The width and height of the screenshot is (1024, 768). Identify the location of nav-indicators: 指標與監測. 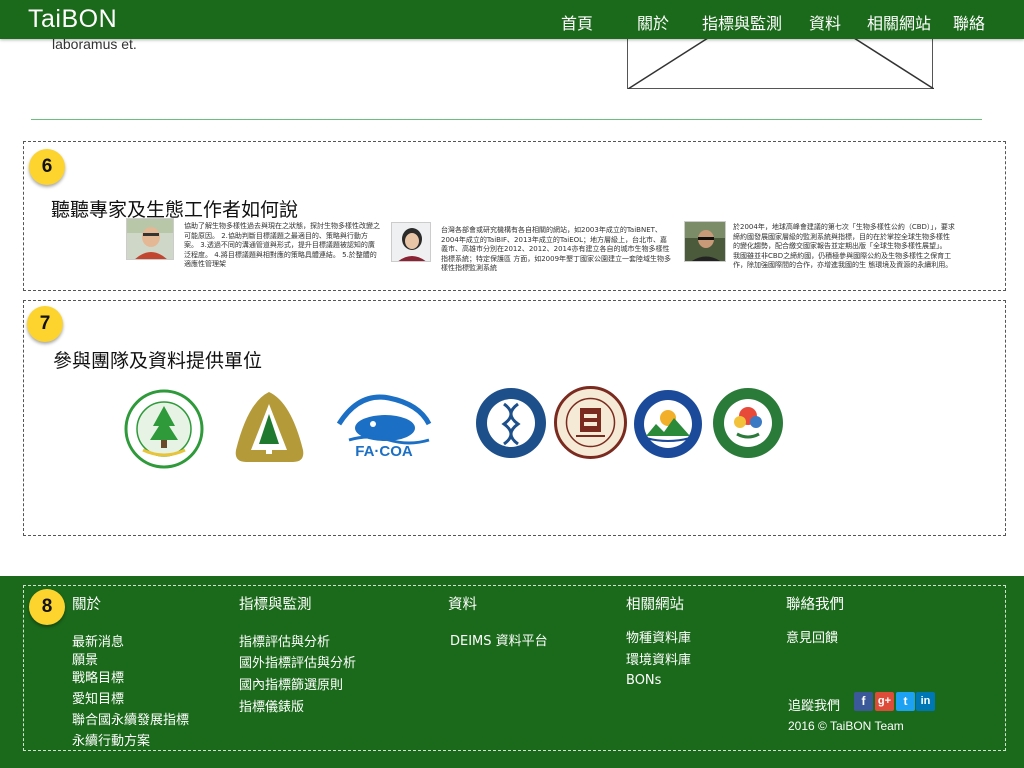
(742, 22).